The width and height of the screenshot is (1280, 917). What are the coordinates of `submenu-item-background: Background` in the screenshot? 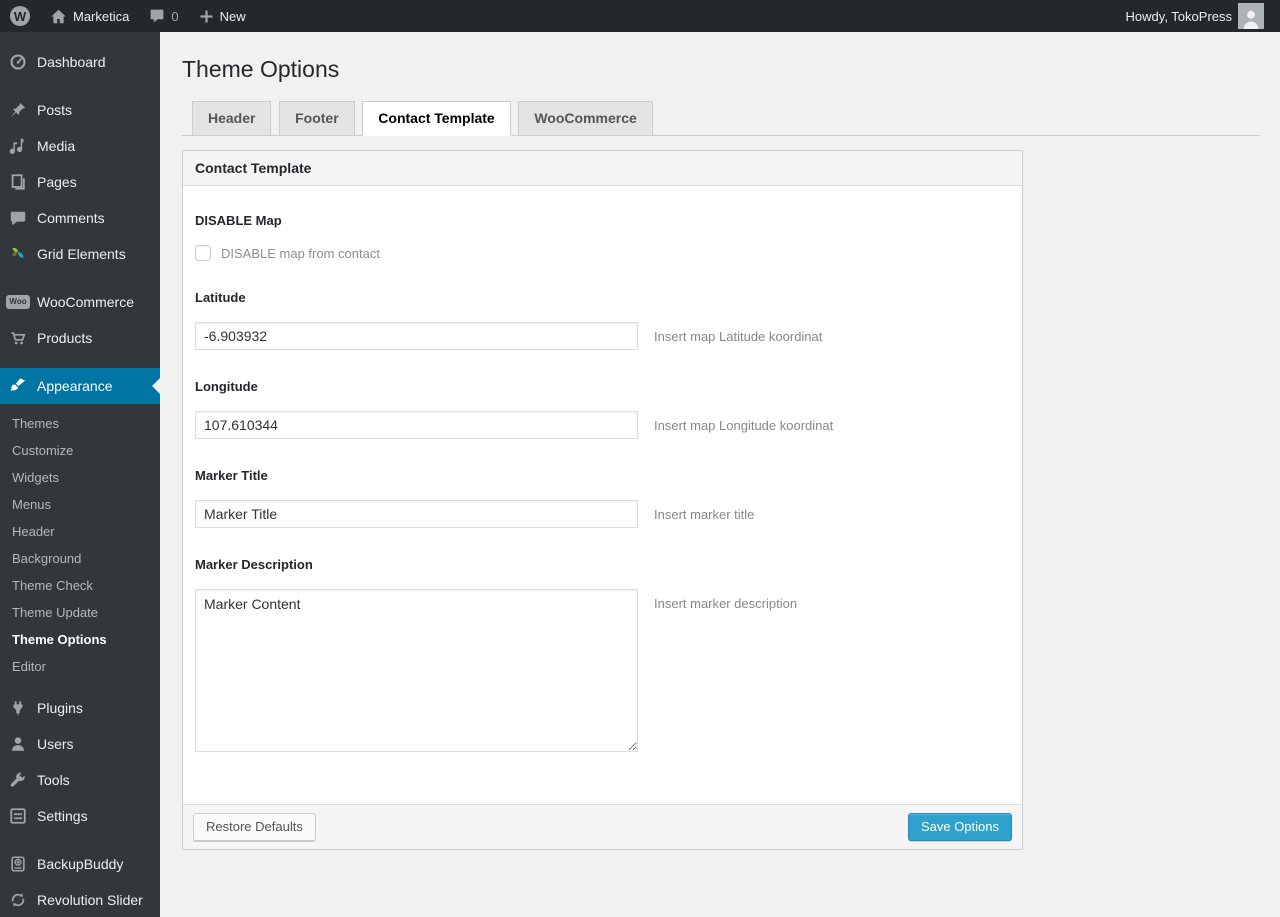 It's located at (80, 558).